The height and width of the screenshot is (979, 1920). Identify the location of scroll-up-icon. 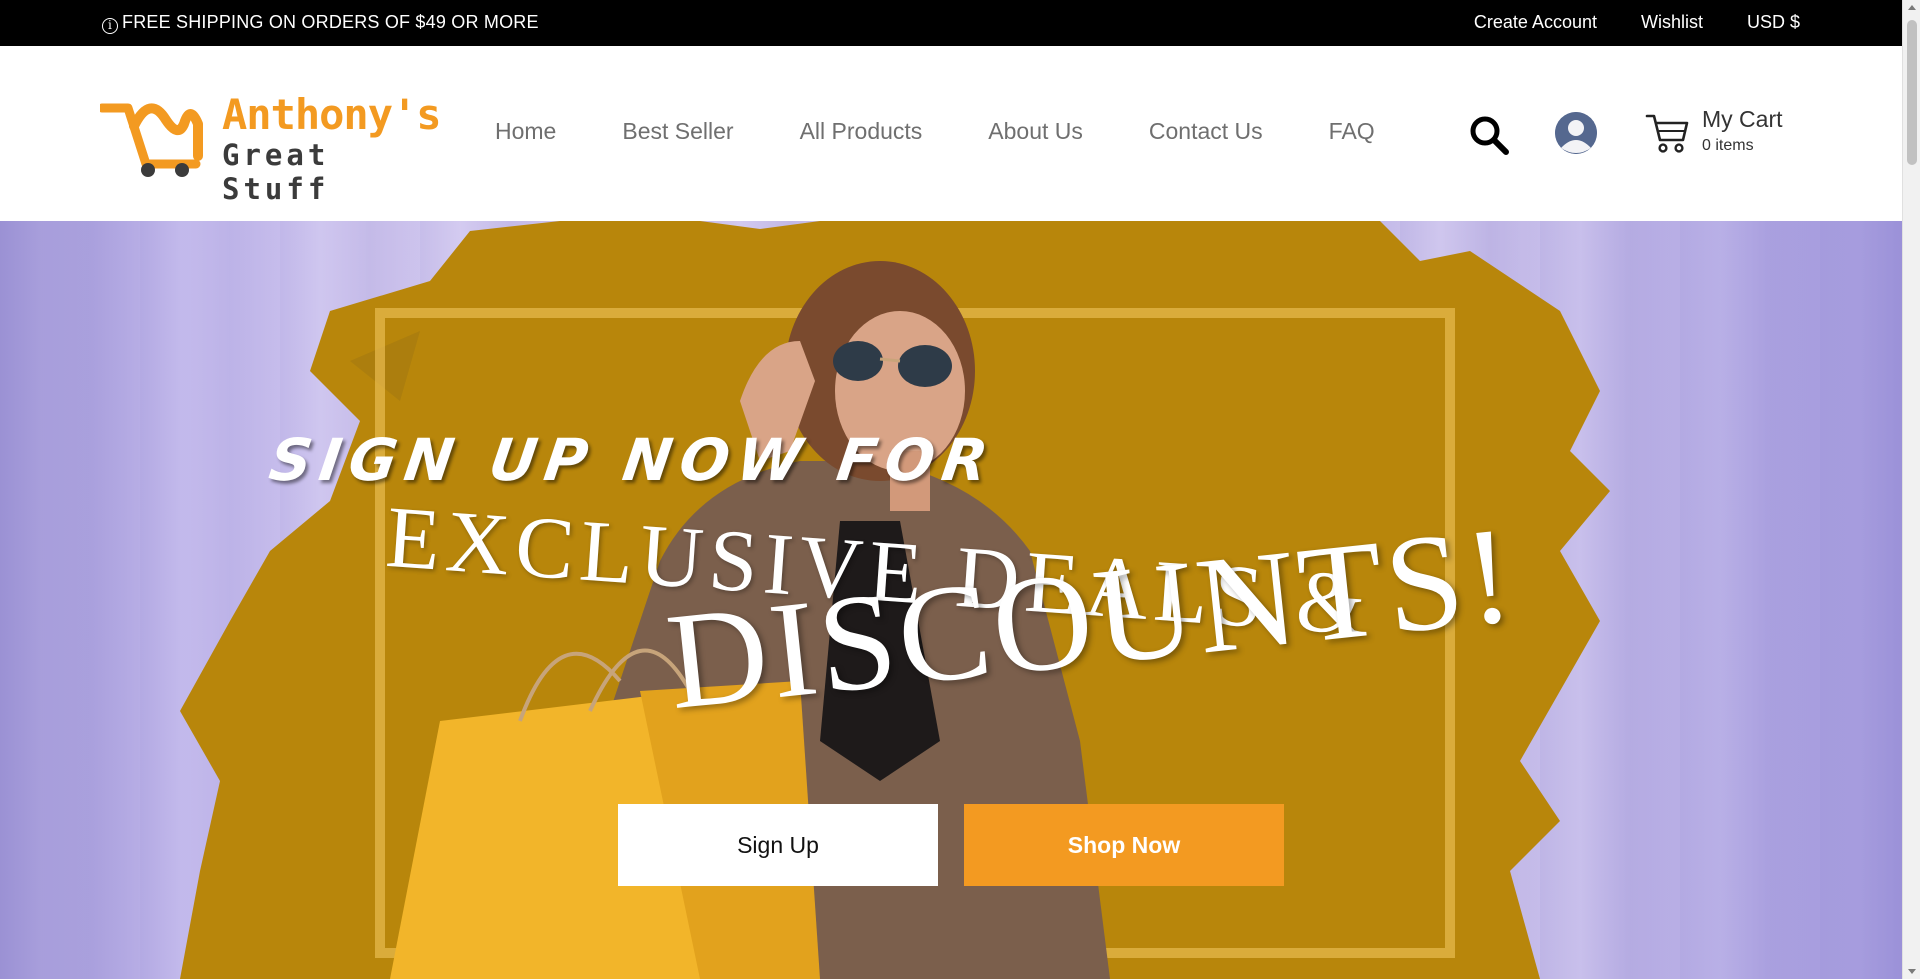
(1912, 7).